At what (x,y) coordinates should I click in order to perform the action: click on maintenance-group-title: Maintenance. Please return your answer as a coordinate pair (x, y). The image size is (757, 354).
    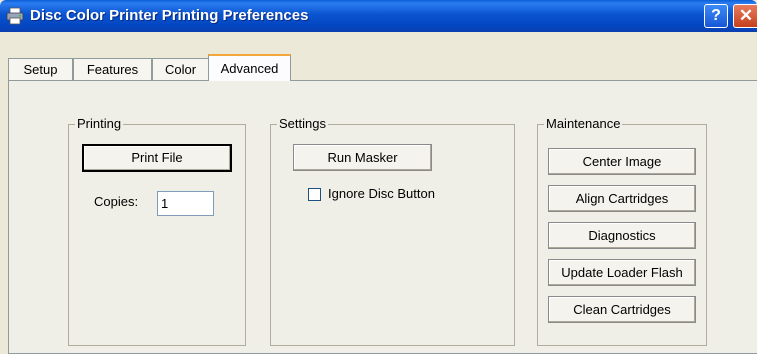
    Looking at the image, I should click on (583, 123).